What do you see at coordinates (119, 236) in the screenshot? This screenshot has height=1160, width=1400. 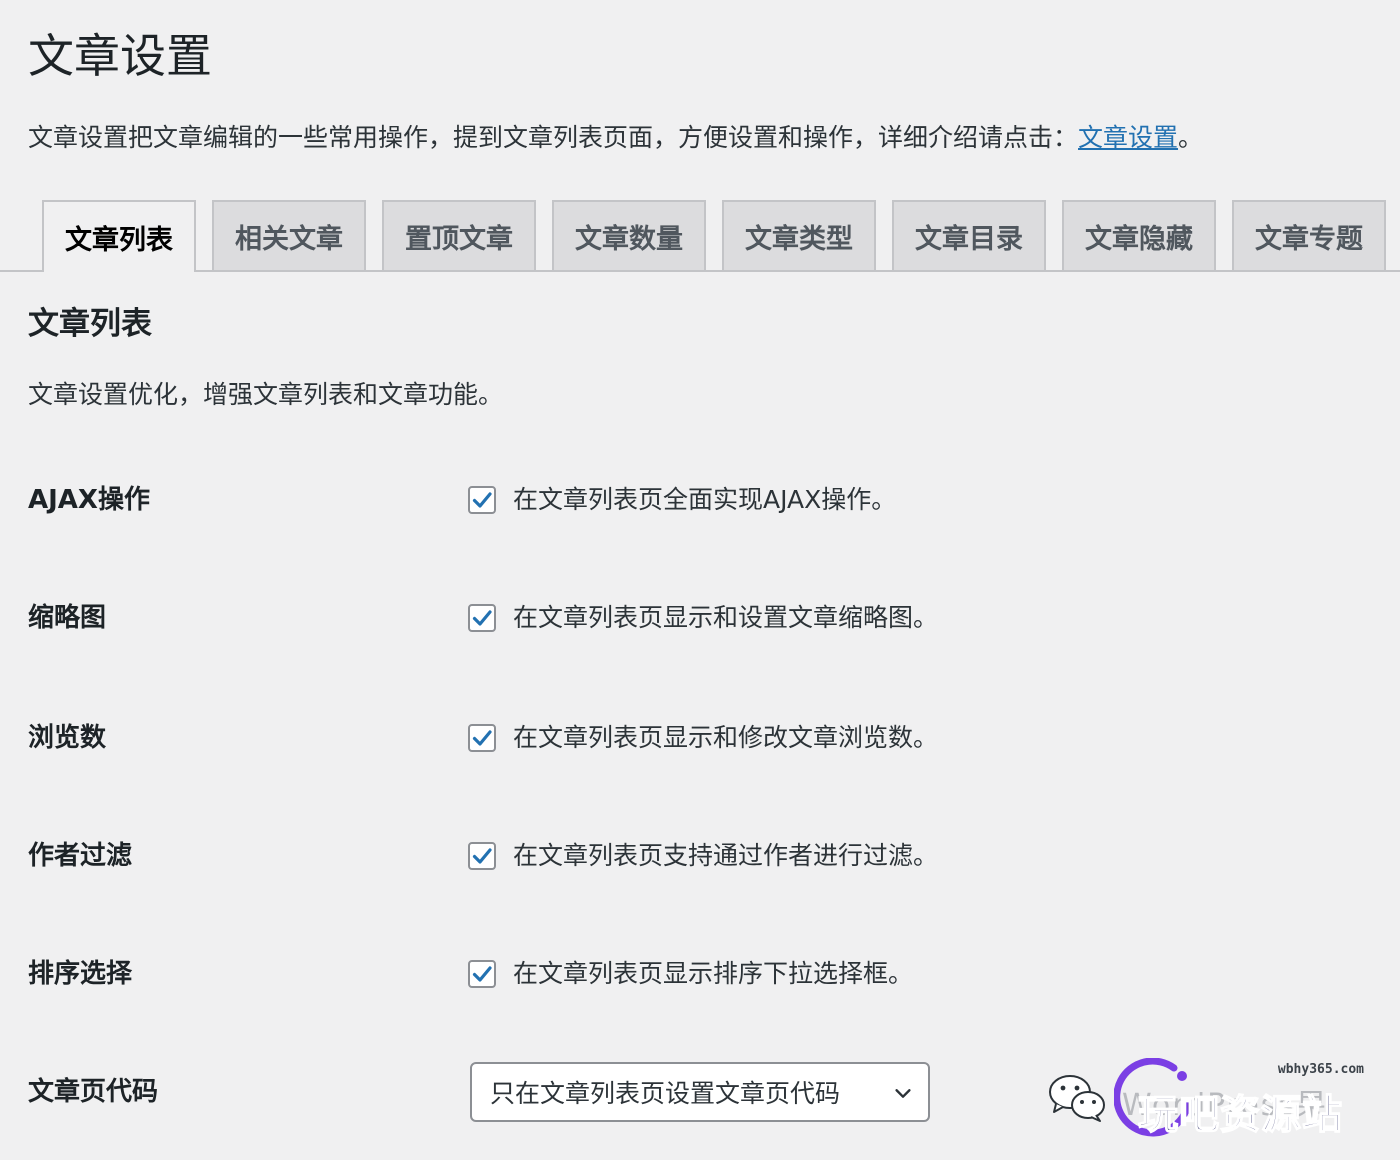 I see `tab-article-list: 文章列表` at bounding box center [119, 236].